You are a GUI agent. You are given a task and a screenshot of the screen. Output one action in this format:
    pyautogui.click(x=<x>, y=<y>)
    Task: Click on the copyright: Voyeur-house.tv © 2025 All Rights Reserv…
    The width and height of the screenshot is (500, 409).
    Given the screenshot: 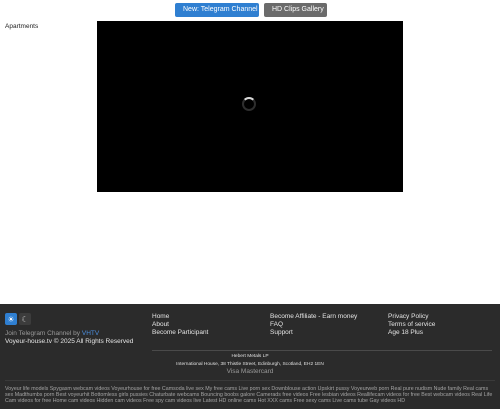 What is the action you would take?
    pyautogui.click(x=69, y=341)
    